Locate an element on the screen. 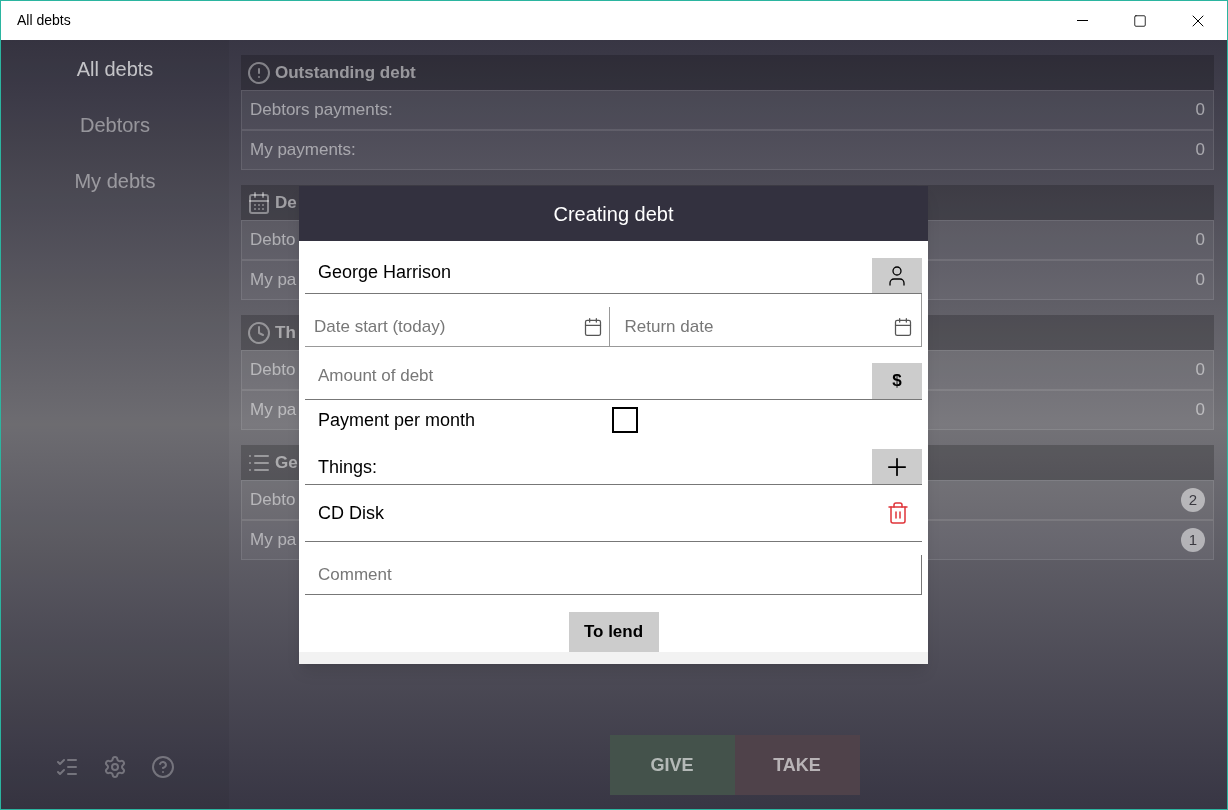 The width and height of the screenshot is (1228, 810). section-title: Th is located at coordinates (285, 332).